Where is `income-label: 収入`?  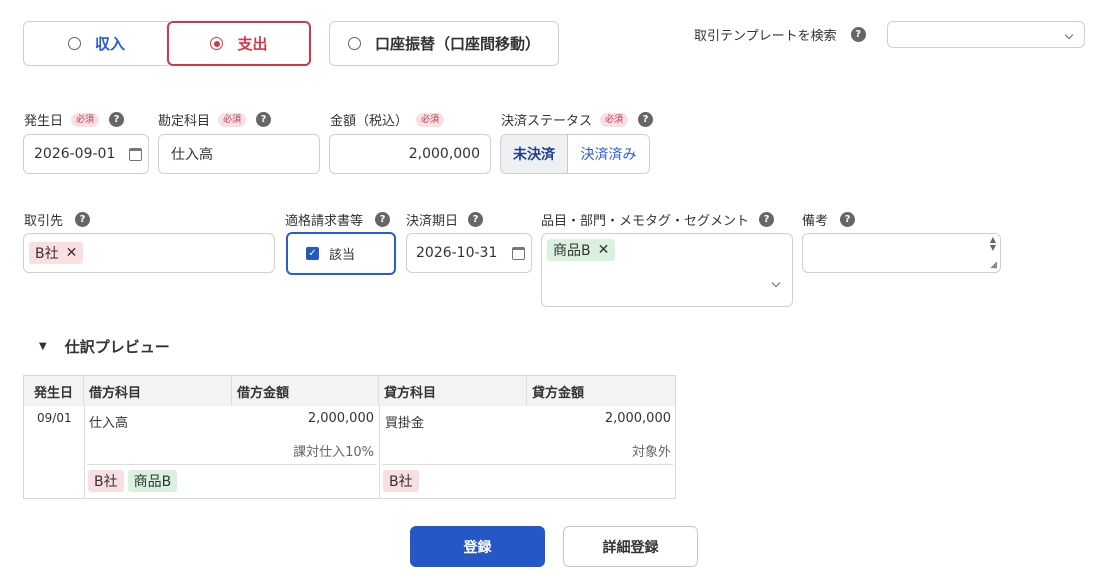
income-label: 収入 is located at coordinates (109, 44).